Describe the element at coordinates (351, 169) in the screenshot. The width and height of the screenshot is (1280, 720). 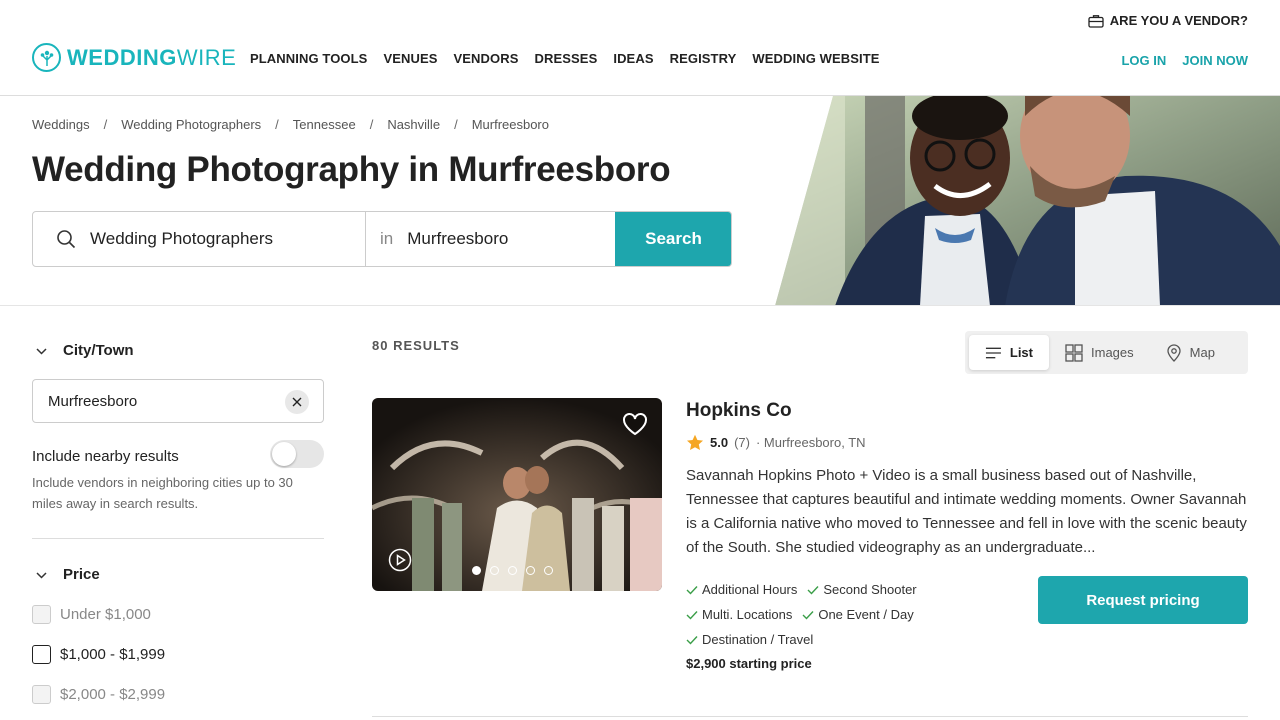
I see `page-title: Wedding Photography in Murfreesboro` at that location.